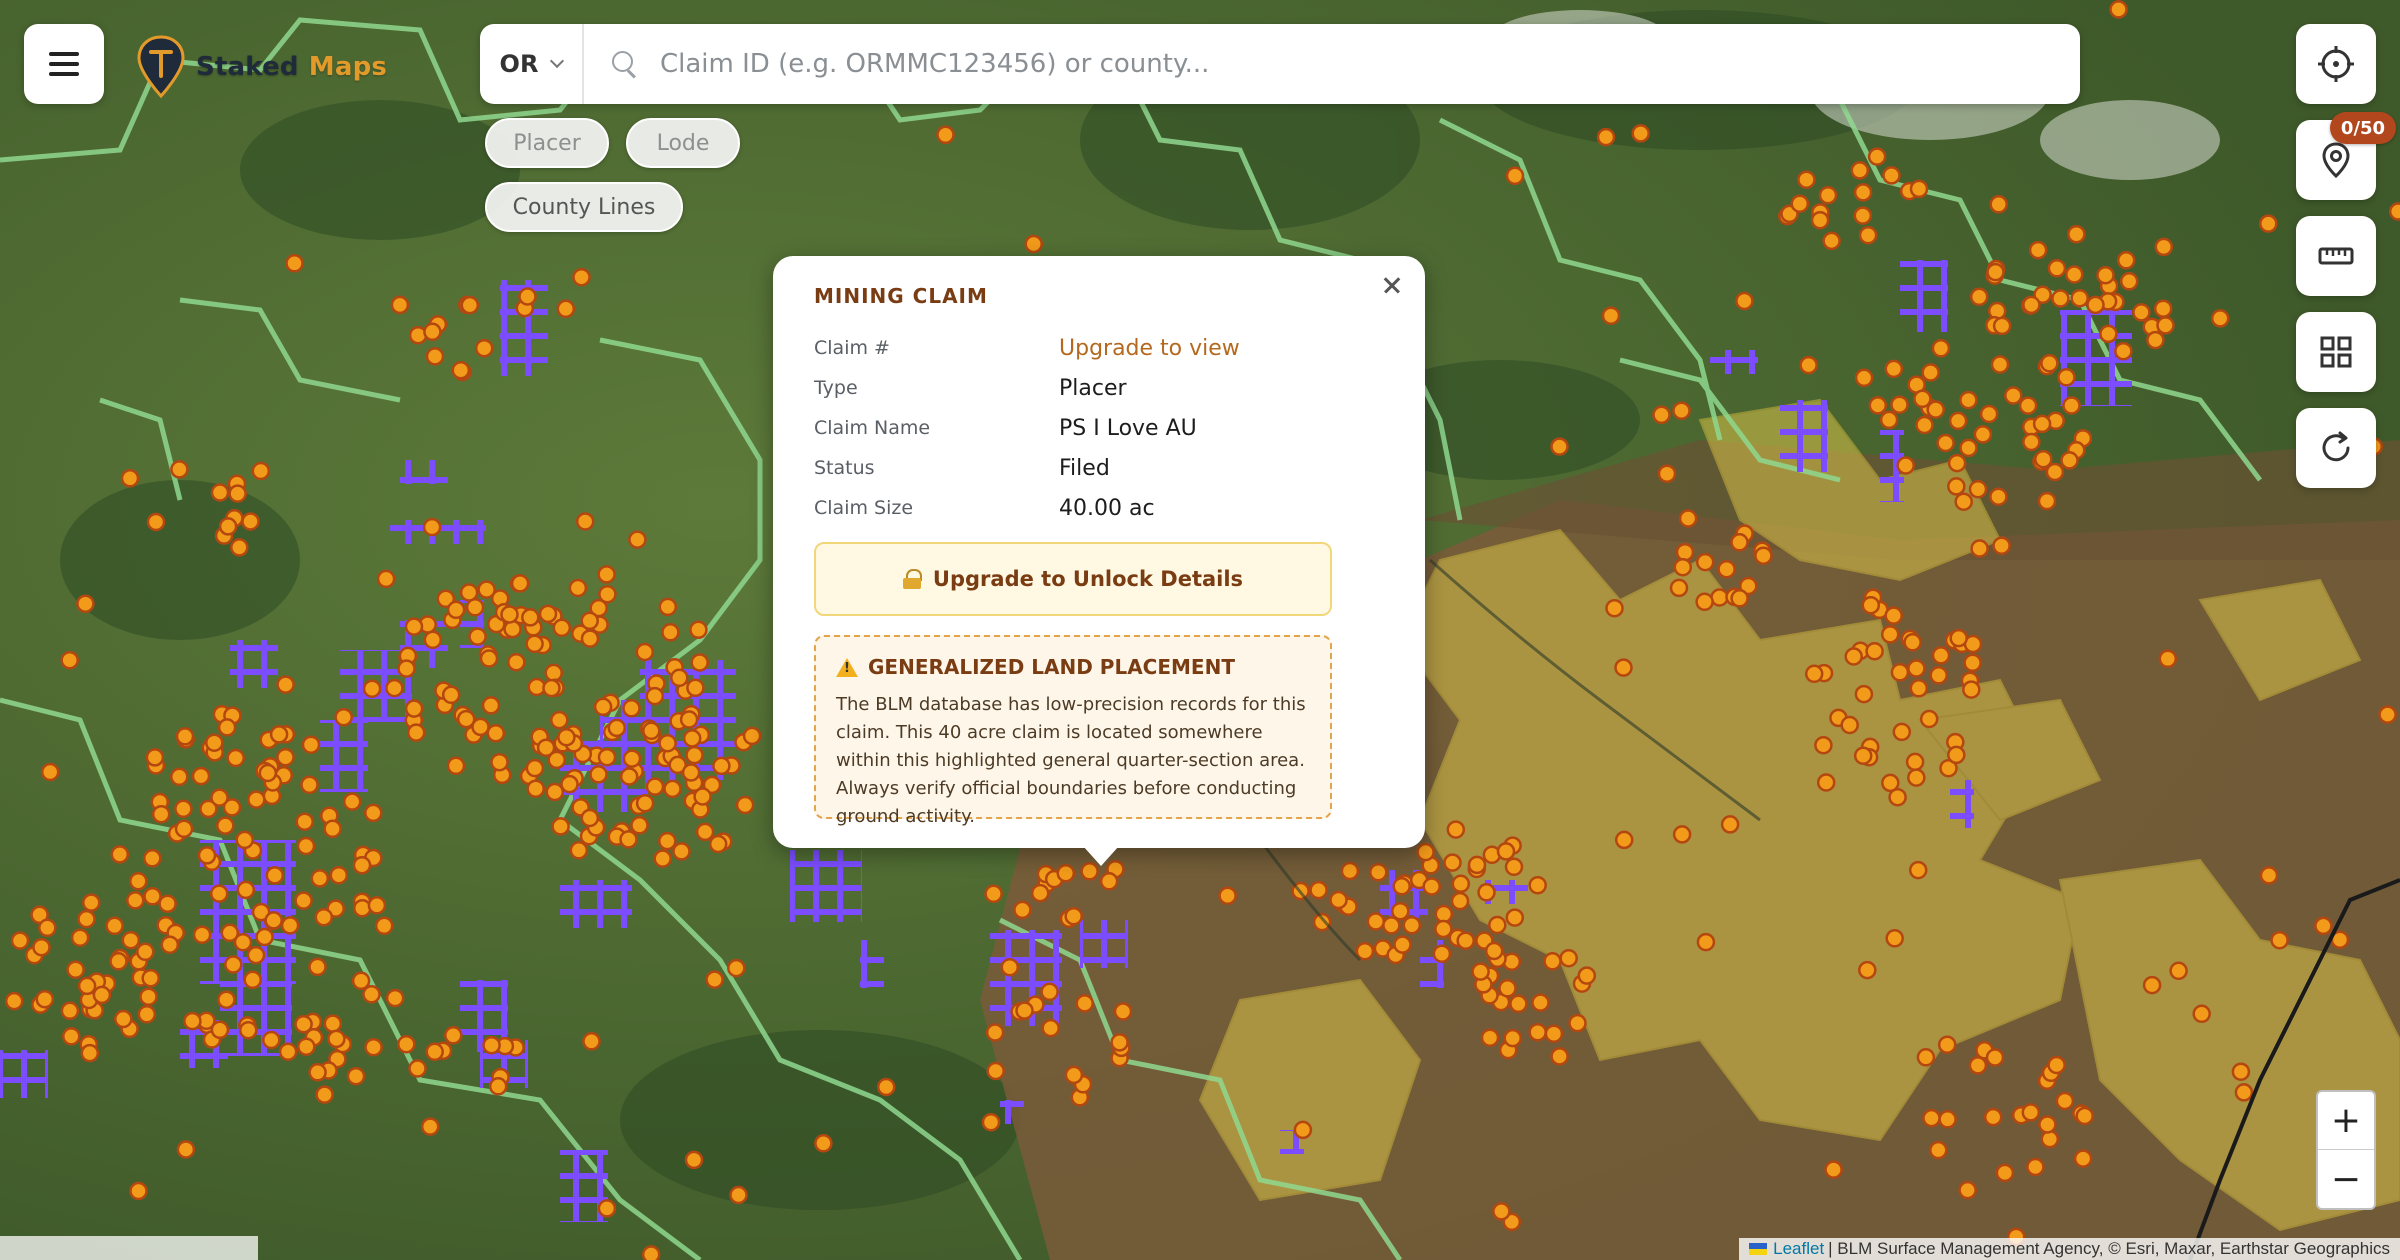 This screenshot has width=2400, height=1260. Describe the element at coordinates (1101, 856) in the screenshot. I see `popup-tip` at that location.